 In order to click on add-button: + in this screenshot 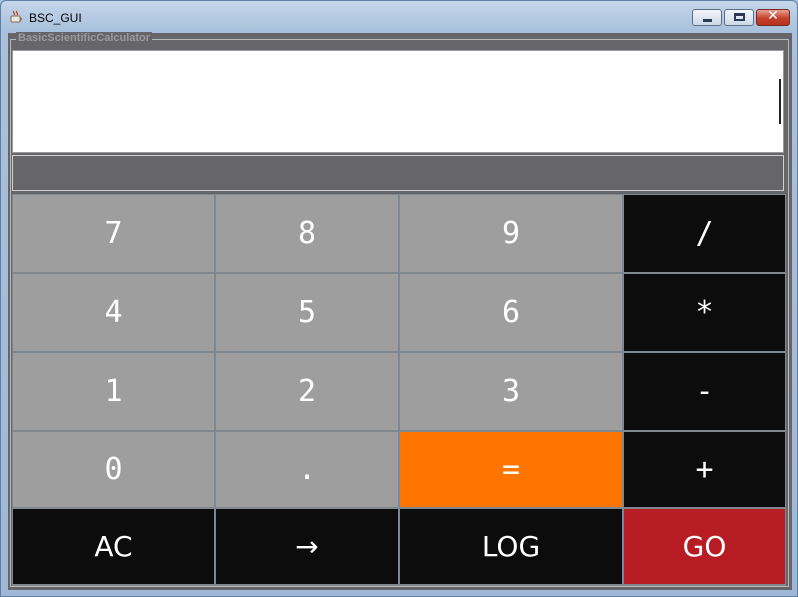, I will do `click(704, 469)`.